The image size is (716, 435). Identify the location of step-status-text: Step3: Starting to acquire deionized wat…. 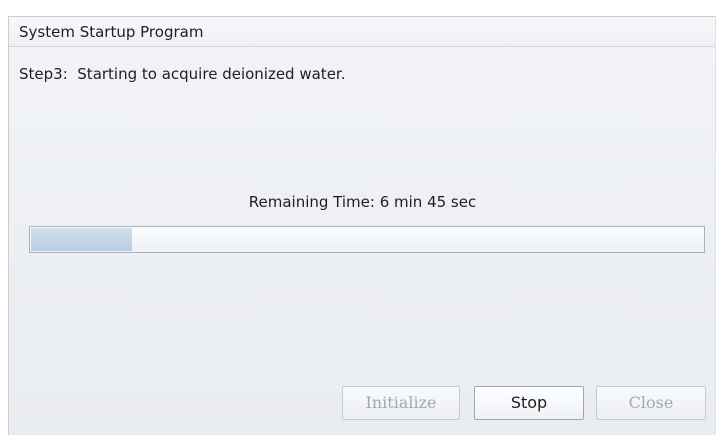
(182, 74).